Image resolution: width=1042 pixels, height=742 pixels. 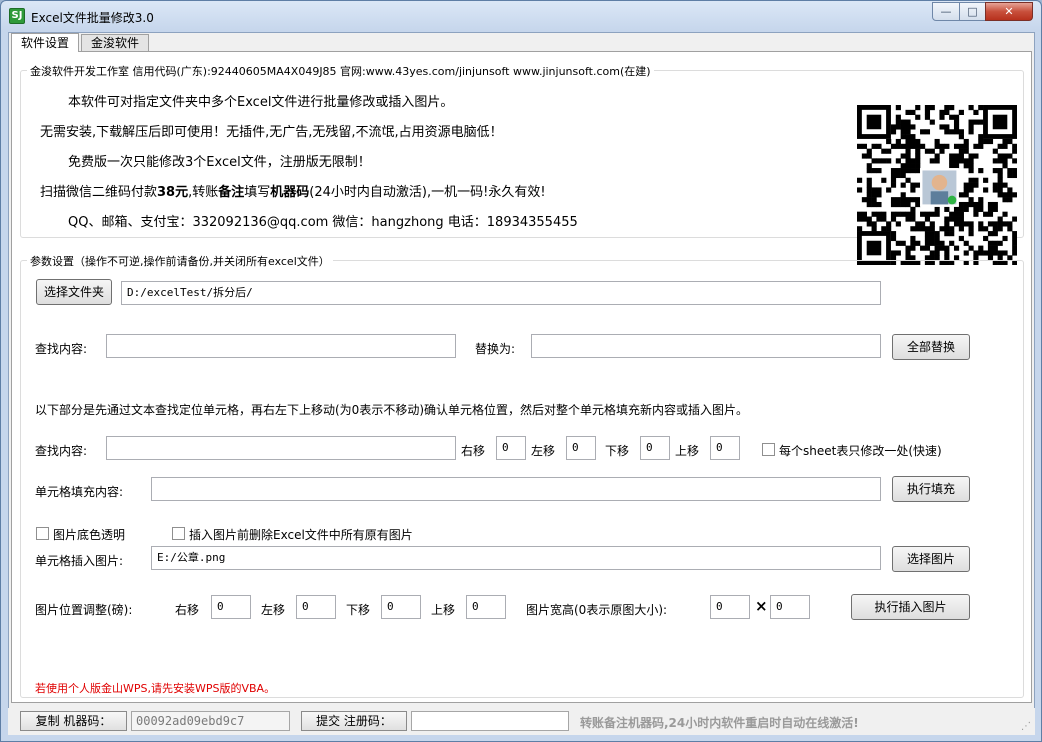 I want to click on find2-label: 查找内容:, so click(x=61, y=451).